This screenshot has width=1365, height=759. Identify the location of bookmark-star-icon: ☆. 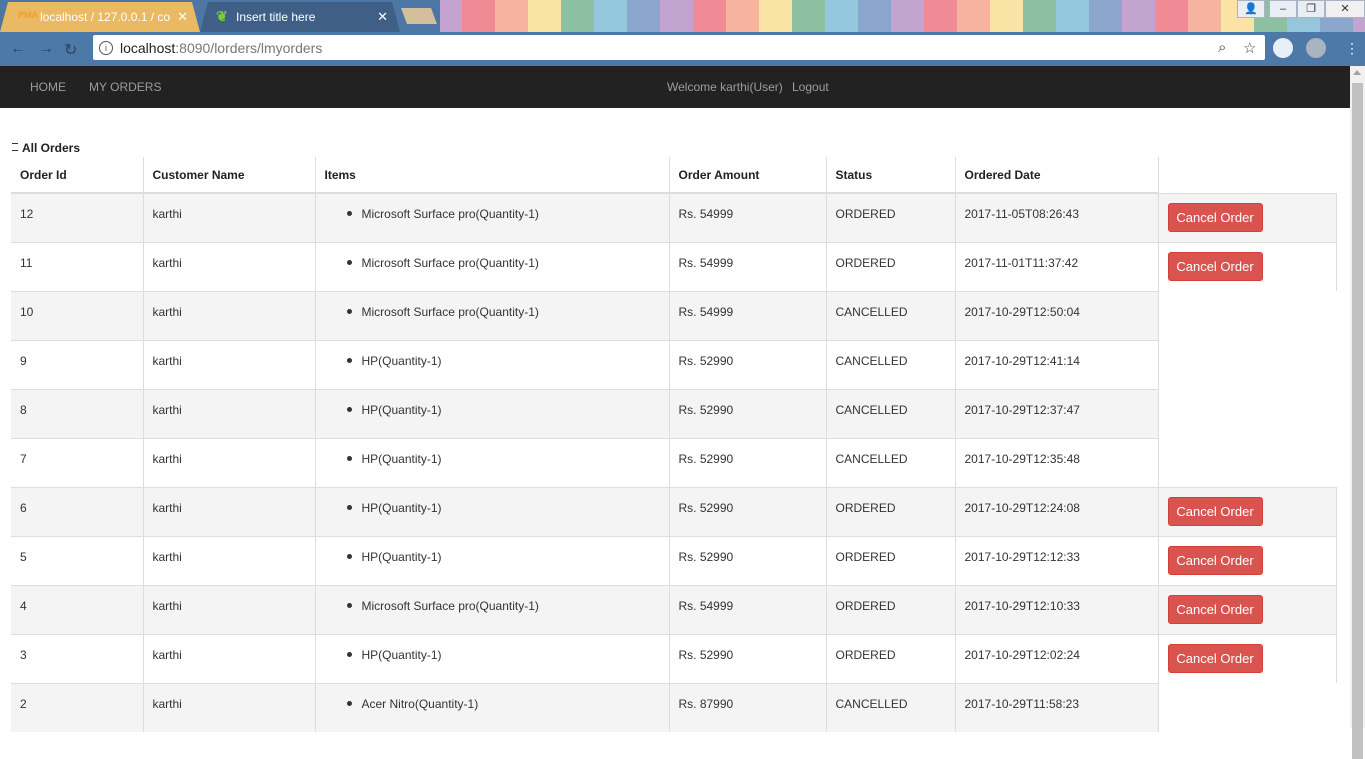
(1249, 48).